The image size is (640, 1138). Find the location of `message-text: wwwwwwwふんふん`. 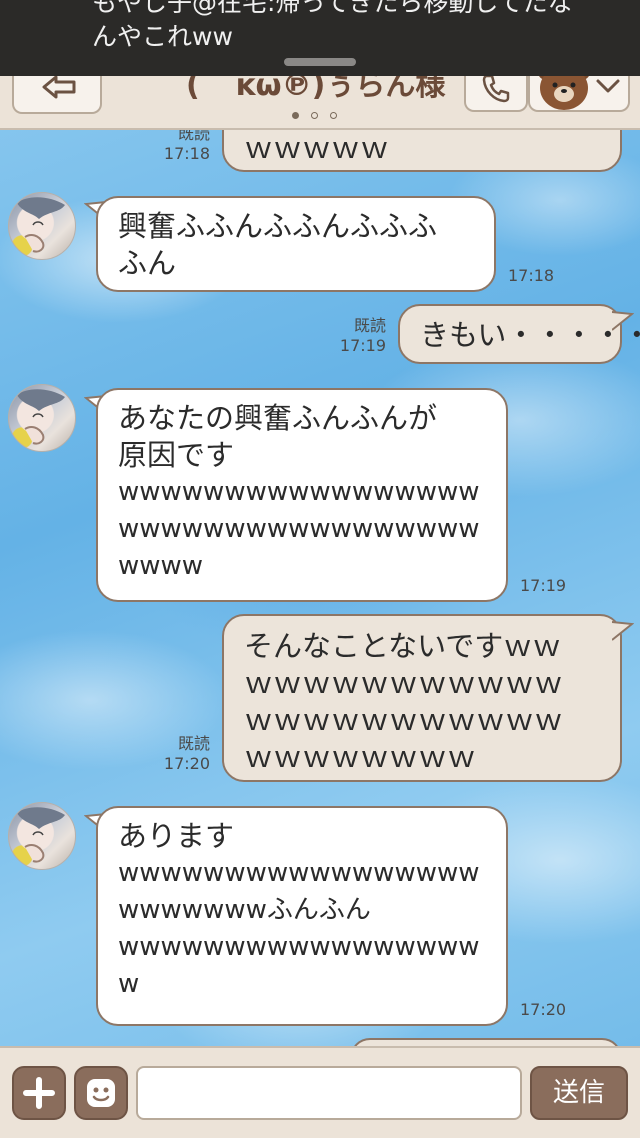

message-text: wwwwwwwふんふん is located at coordinates (244, 910).